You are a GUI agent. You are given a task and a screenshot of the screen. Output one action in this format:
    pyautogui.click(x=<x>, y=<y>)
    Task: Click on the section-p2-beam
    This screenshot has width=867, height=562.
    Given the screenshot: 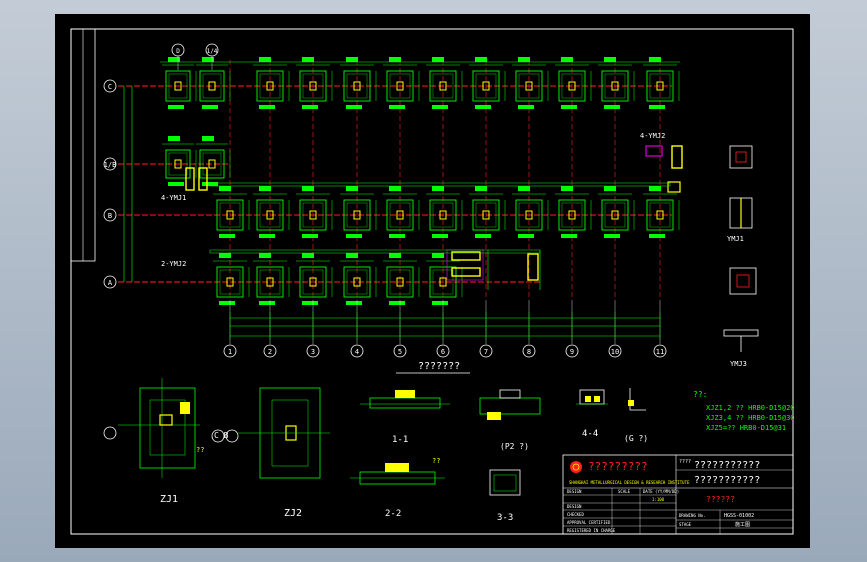 What is the action you would take?
    pyautogui.click(x=494, y=416)
    